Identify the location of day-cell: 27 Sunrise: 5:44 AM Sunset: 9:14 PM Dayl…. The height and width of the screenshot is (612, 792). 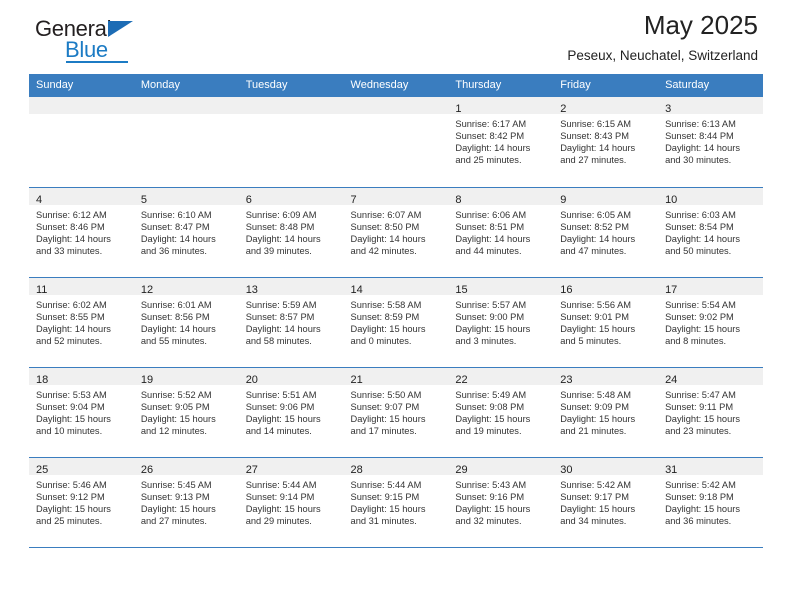
(291, 502).